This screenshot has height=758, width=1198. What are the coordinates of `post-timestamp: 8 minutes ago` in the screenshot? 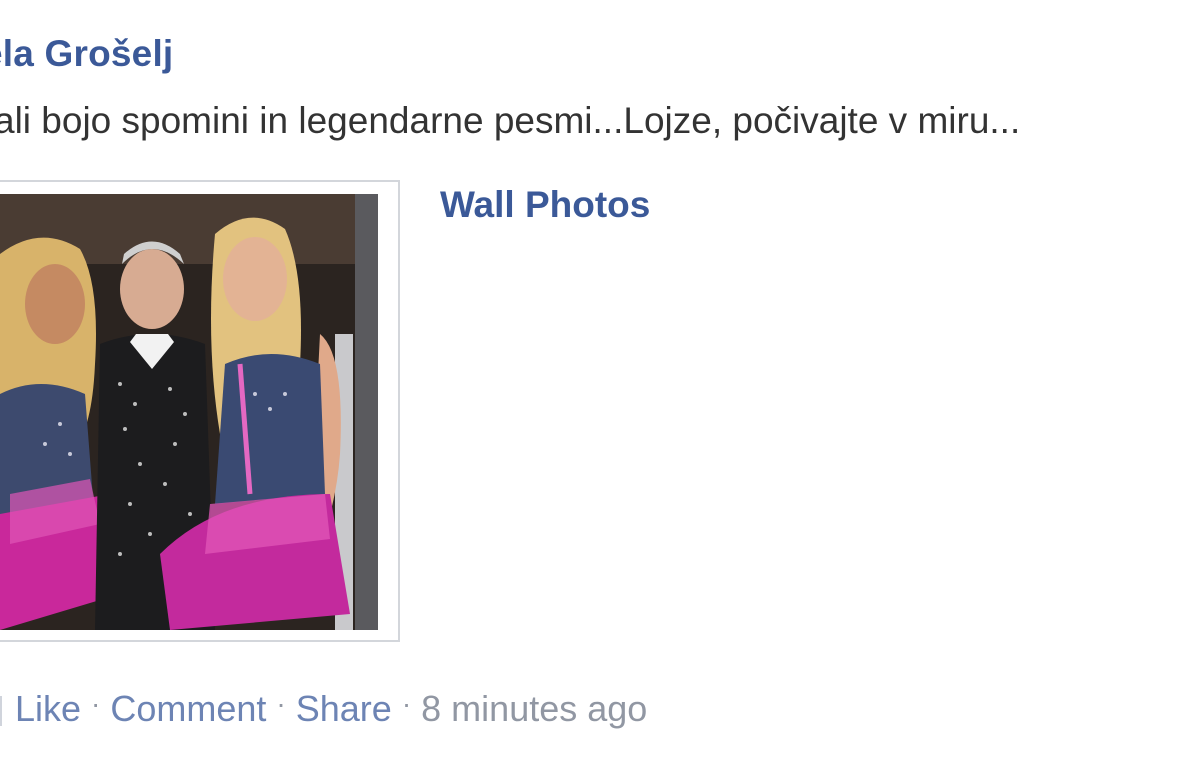 It's located at (534, 708).